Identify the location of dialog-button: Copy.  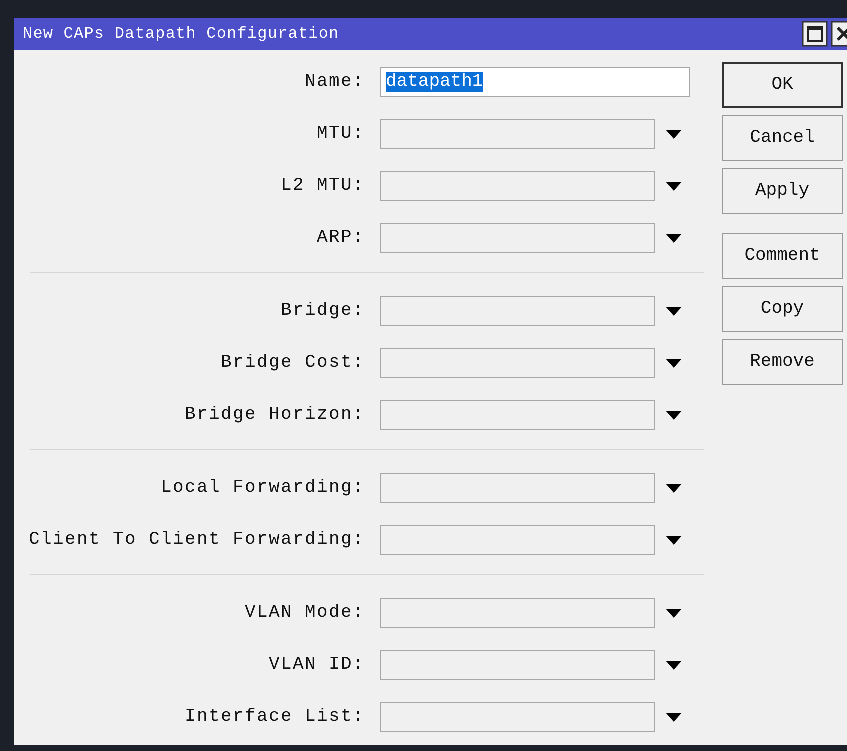
(782, 309).